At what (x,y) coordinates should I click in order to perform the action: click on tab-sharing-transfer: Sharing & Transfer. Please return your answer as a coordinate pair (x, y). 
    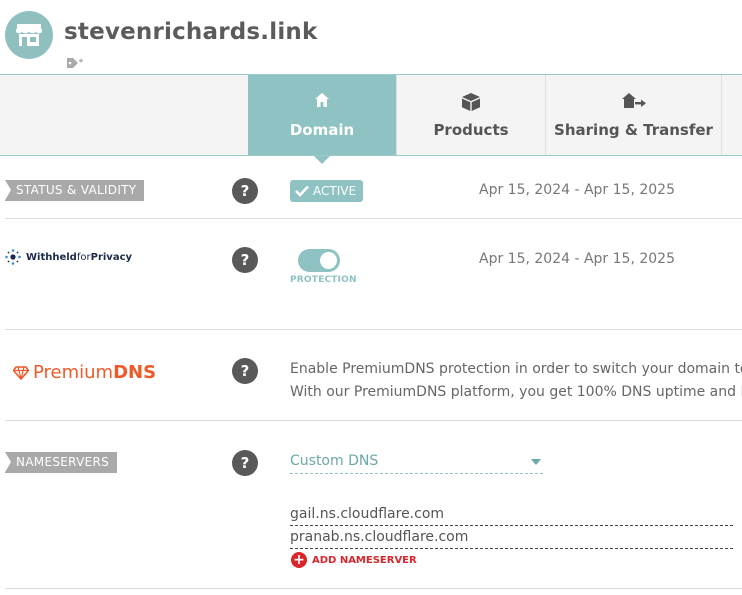
    Looking at the image, I should click on (633, 115).